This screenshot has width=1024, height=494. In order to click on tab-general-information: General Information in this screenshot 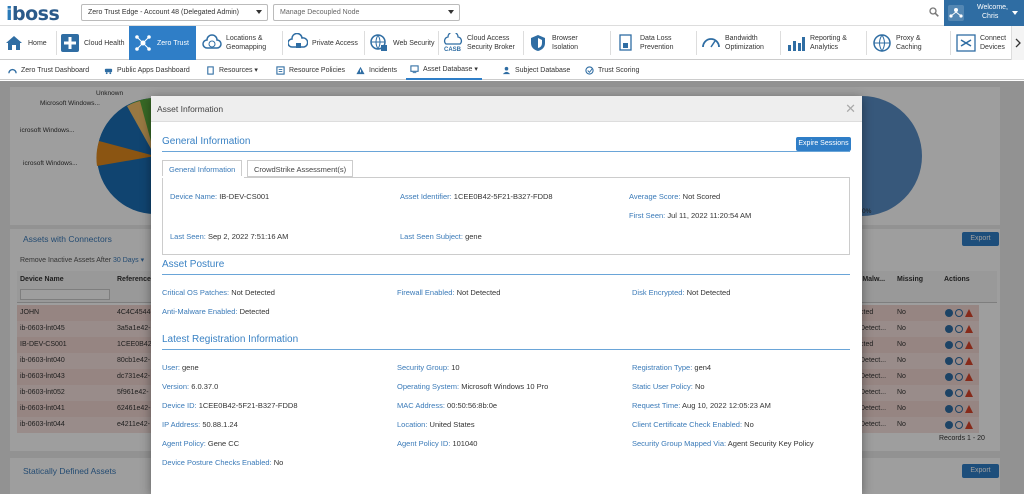, I will do `click(202, 168)`.